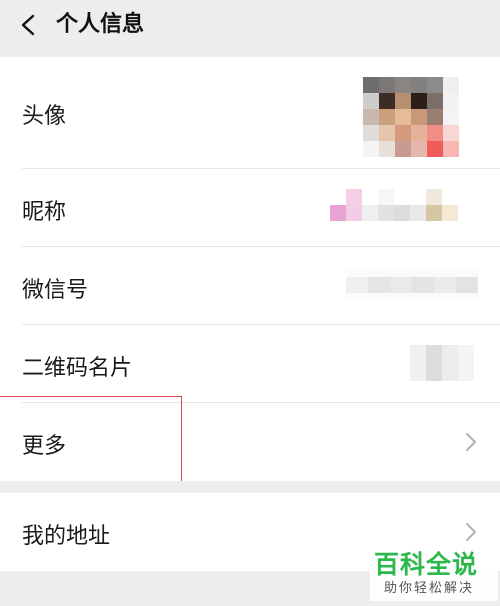  Describe the element at coordinates (250, 25) in the screenshot. I see `nav-bar: 个人信息` at that location.